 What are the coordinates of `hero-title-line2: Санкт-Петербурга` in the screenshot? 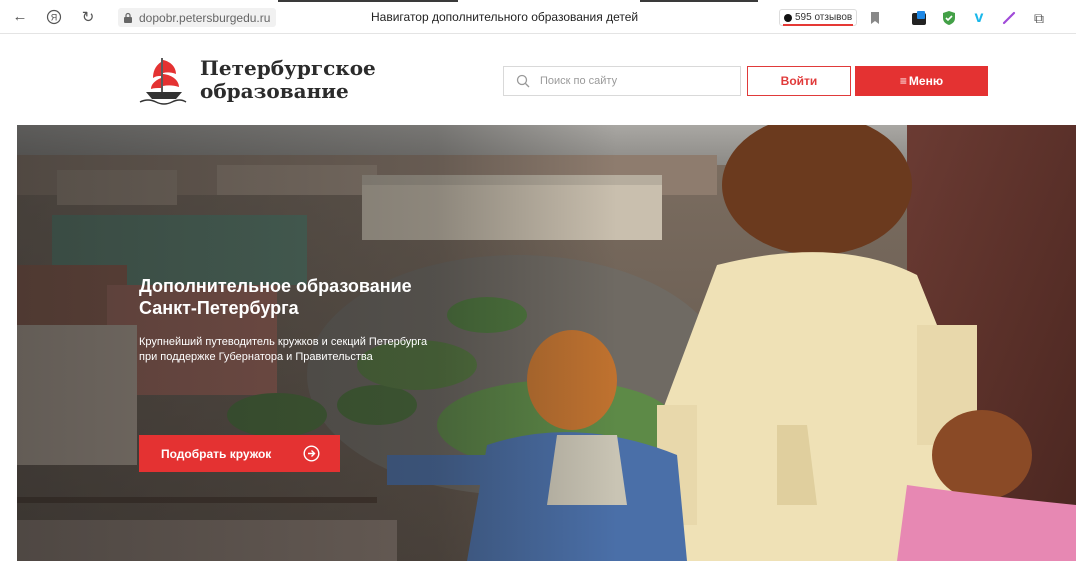 It's located at (219, 308).